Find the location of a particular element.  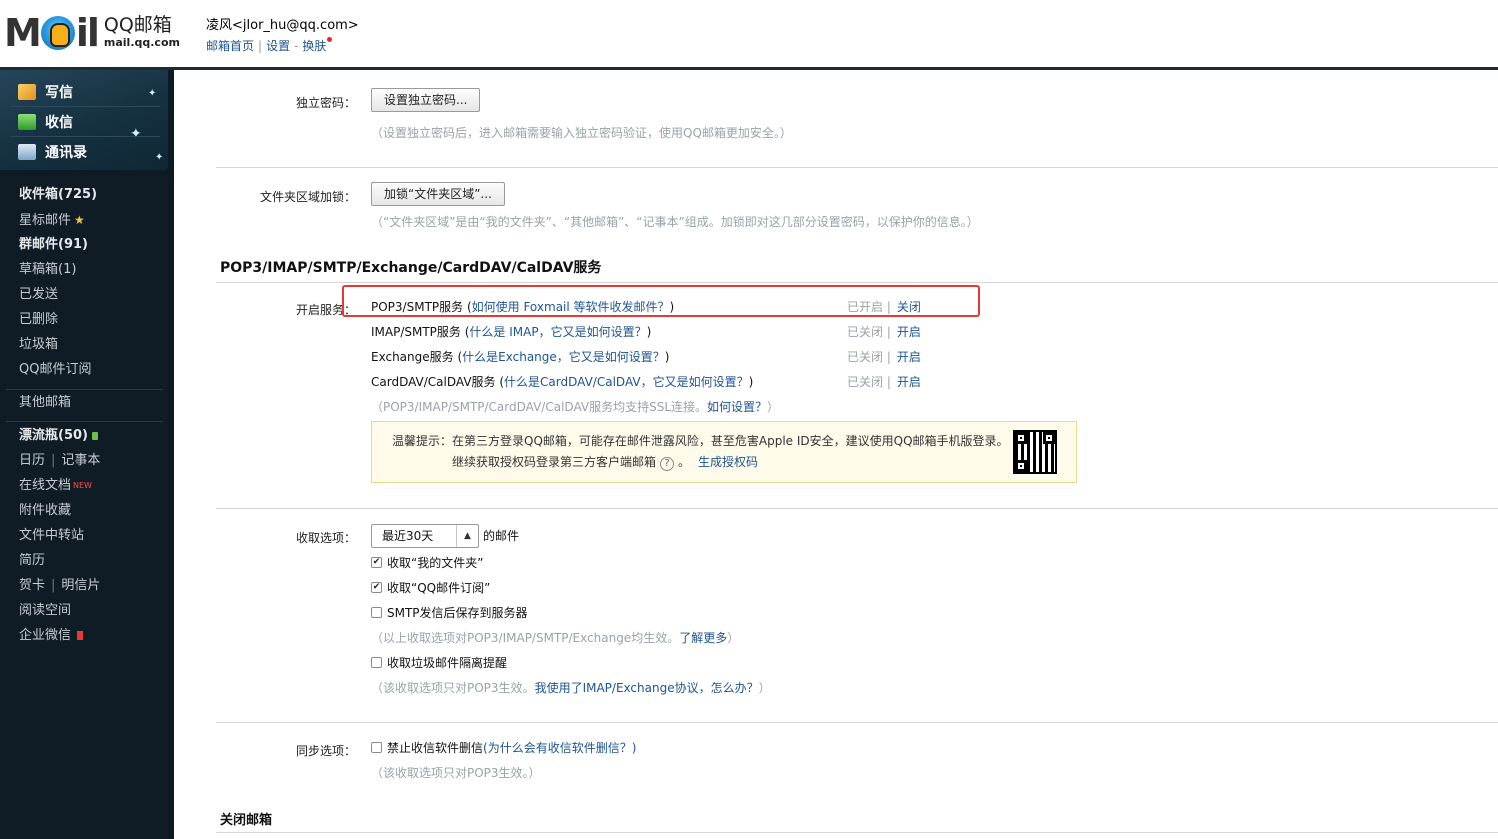

sidebar-item-calendar-notes: 日历 | 记事本 is located at coordinates (59, 461).